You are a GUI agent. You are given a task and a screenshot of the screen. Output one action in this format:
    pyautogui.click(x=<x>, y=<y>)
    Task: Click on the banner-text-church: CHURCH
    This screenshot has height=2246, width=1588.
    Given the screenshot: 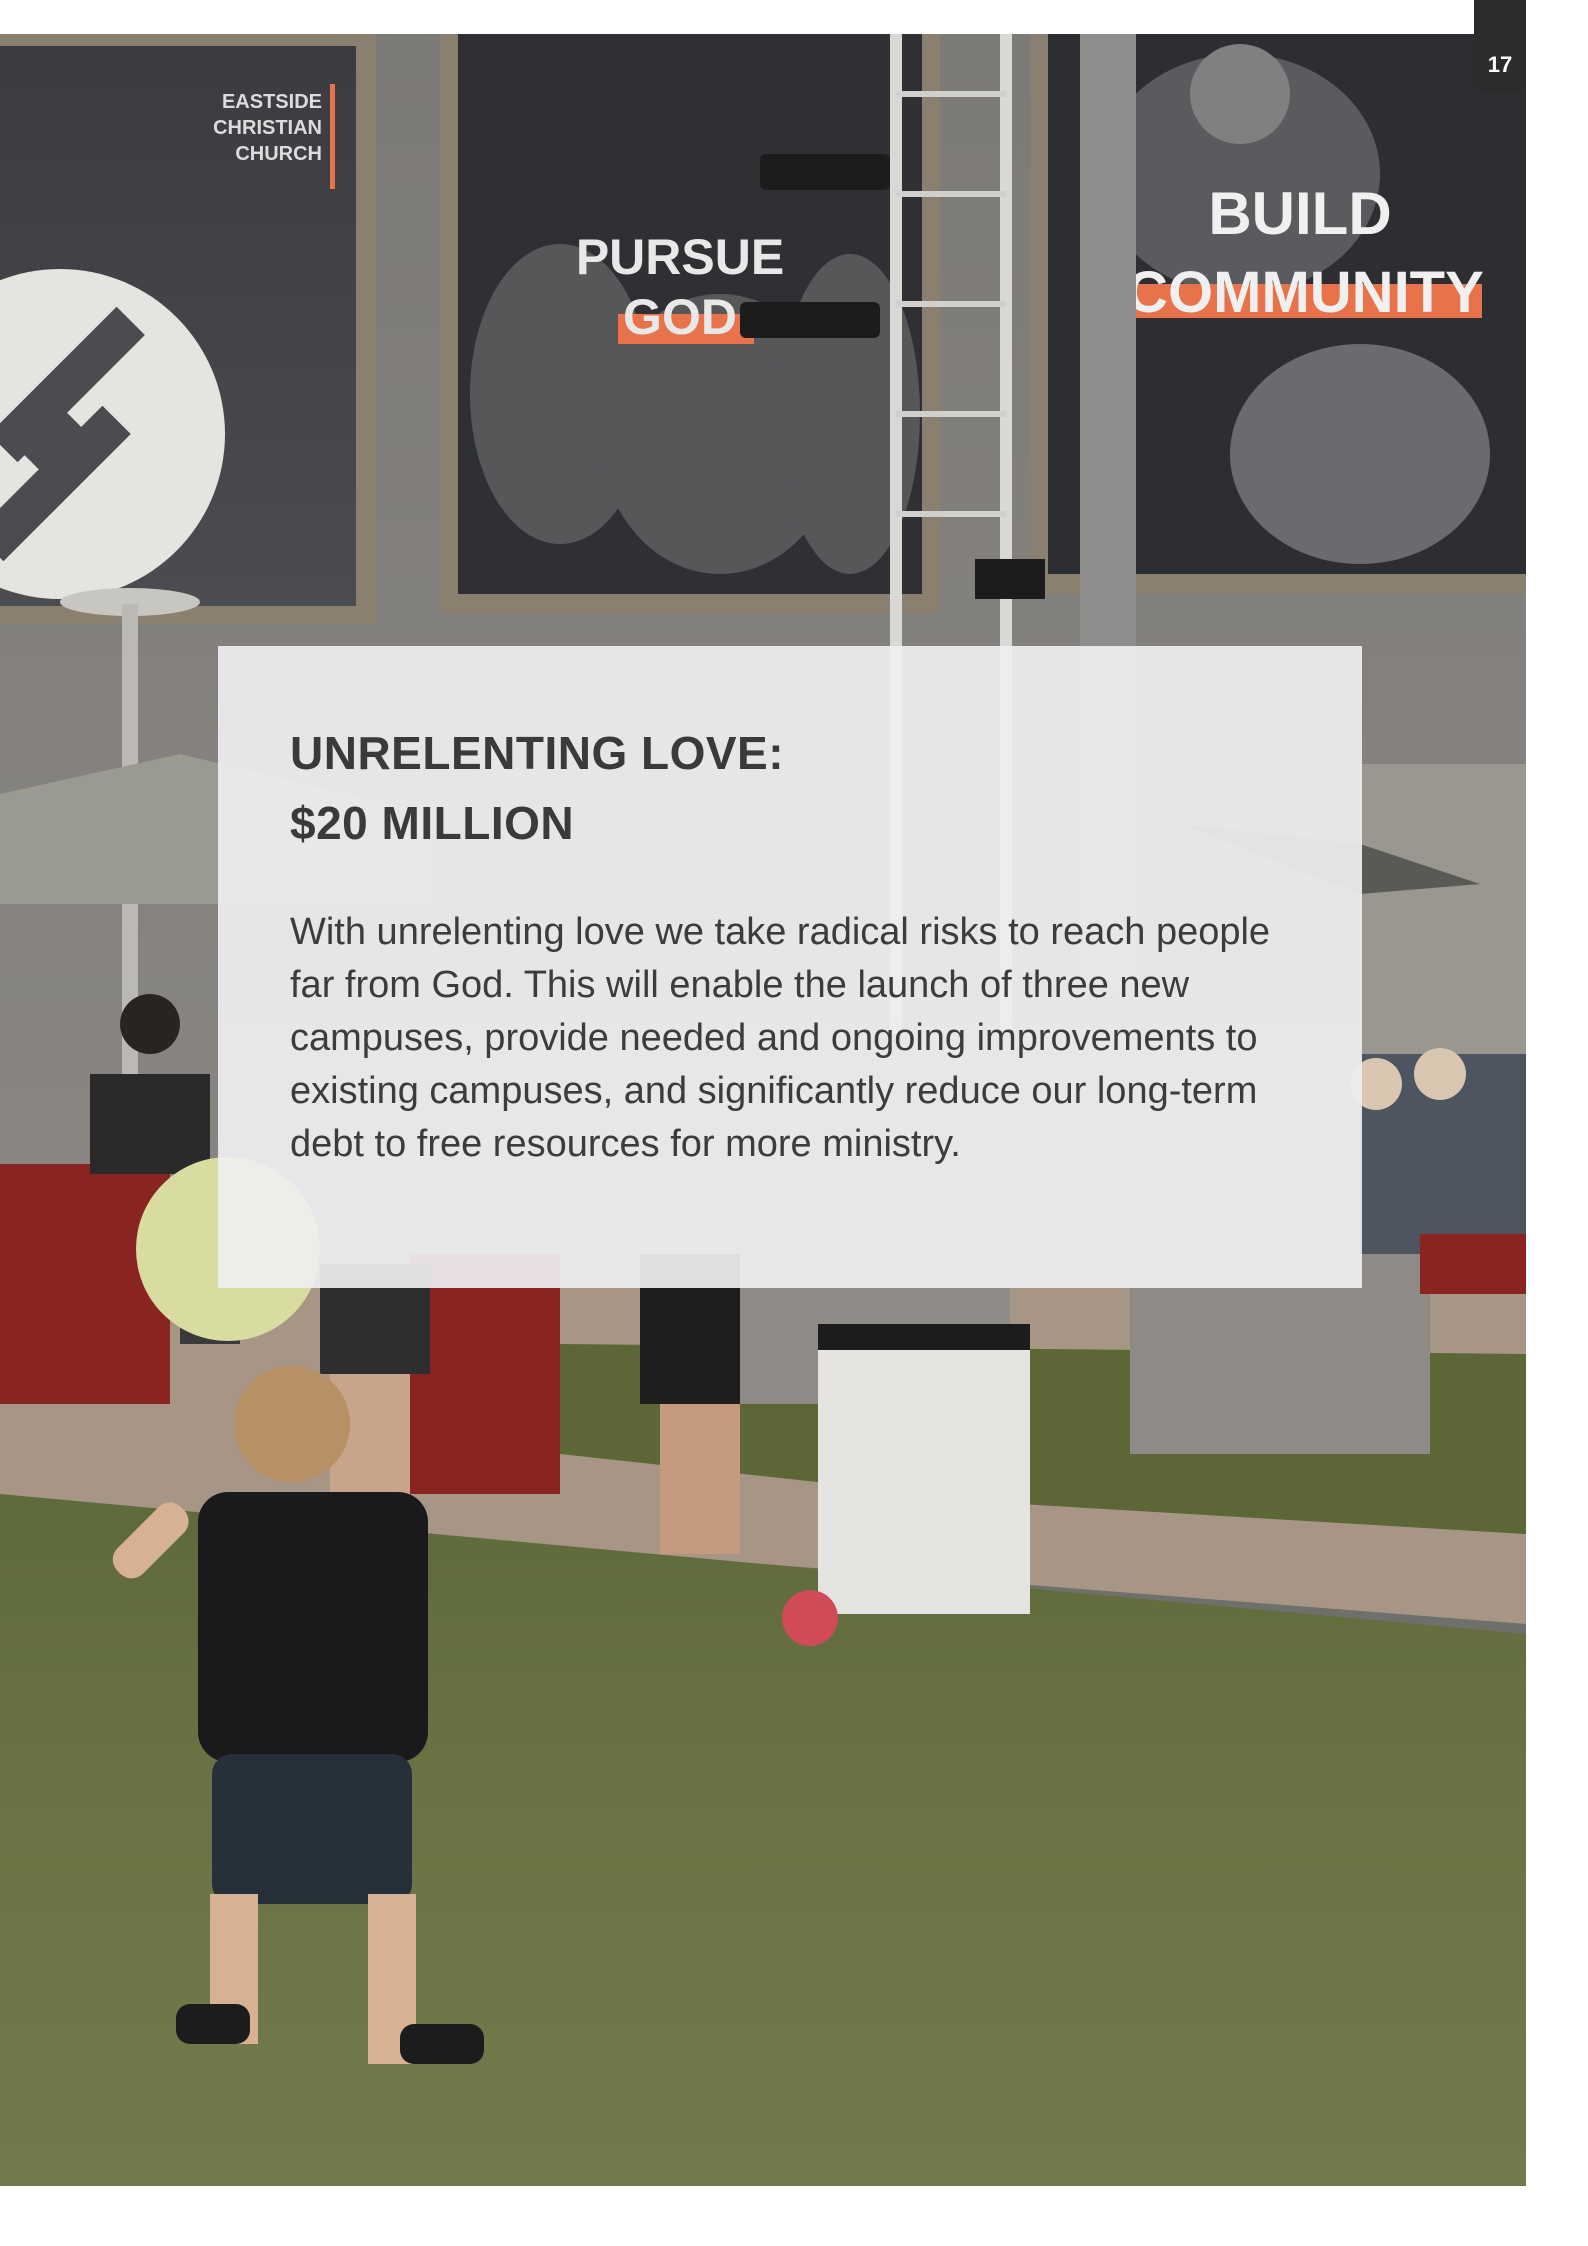 What is the action you would take?
    pyautogui.click(x=278, y=154)
    